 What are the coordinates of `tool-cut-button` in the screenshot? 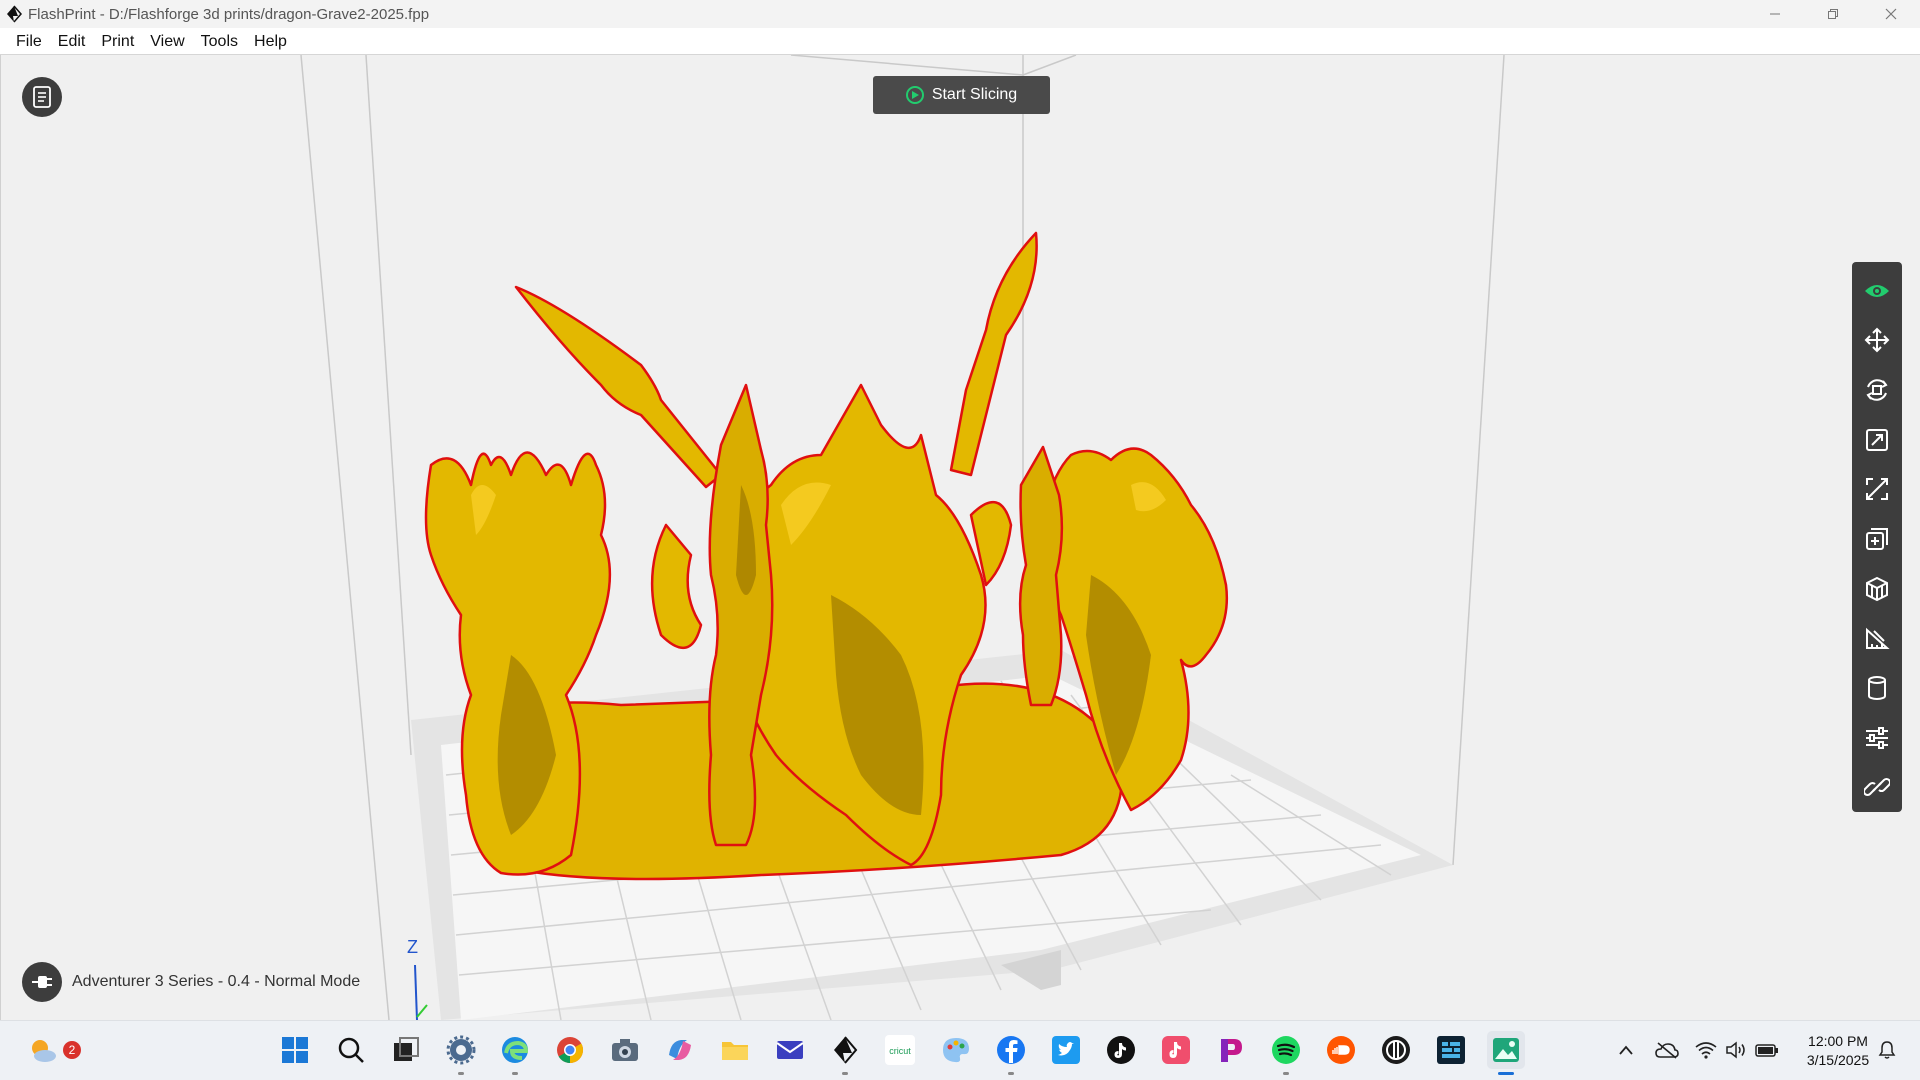 It's located at (1877, 490).